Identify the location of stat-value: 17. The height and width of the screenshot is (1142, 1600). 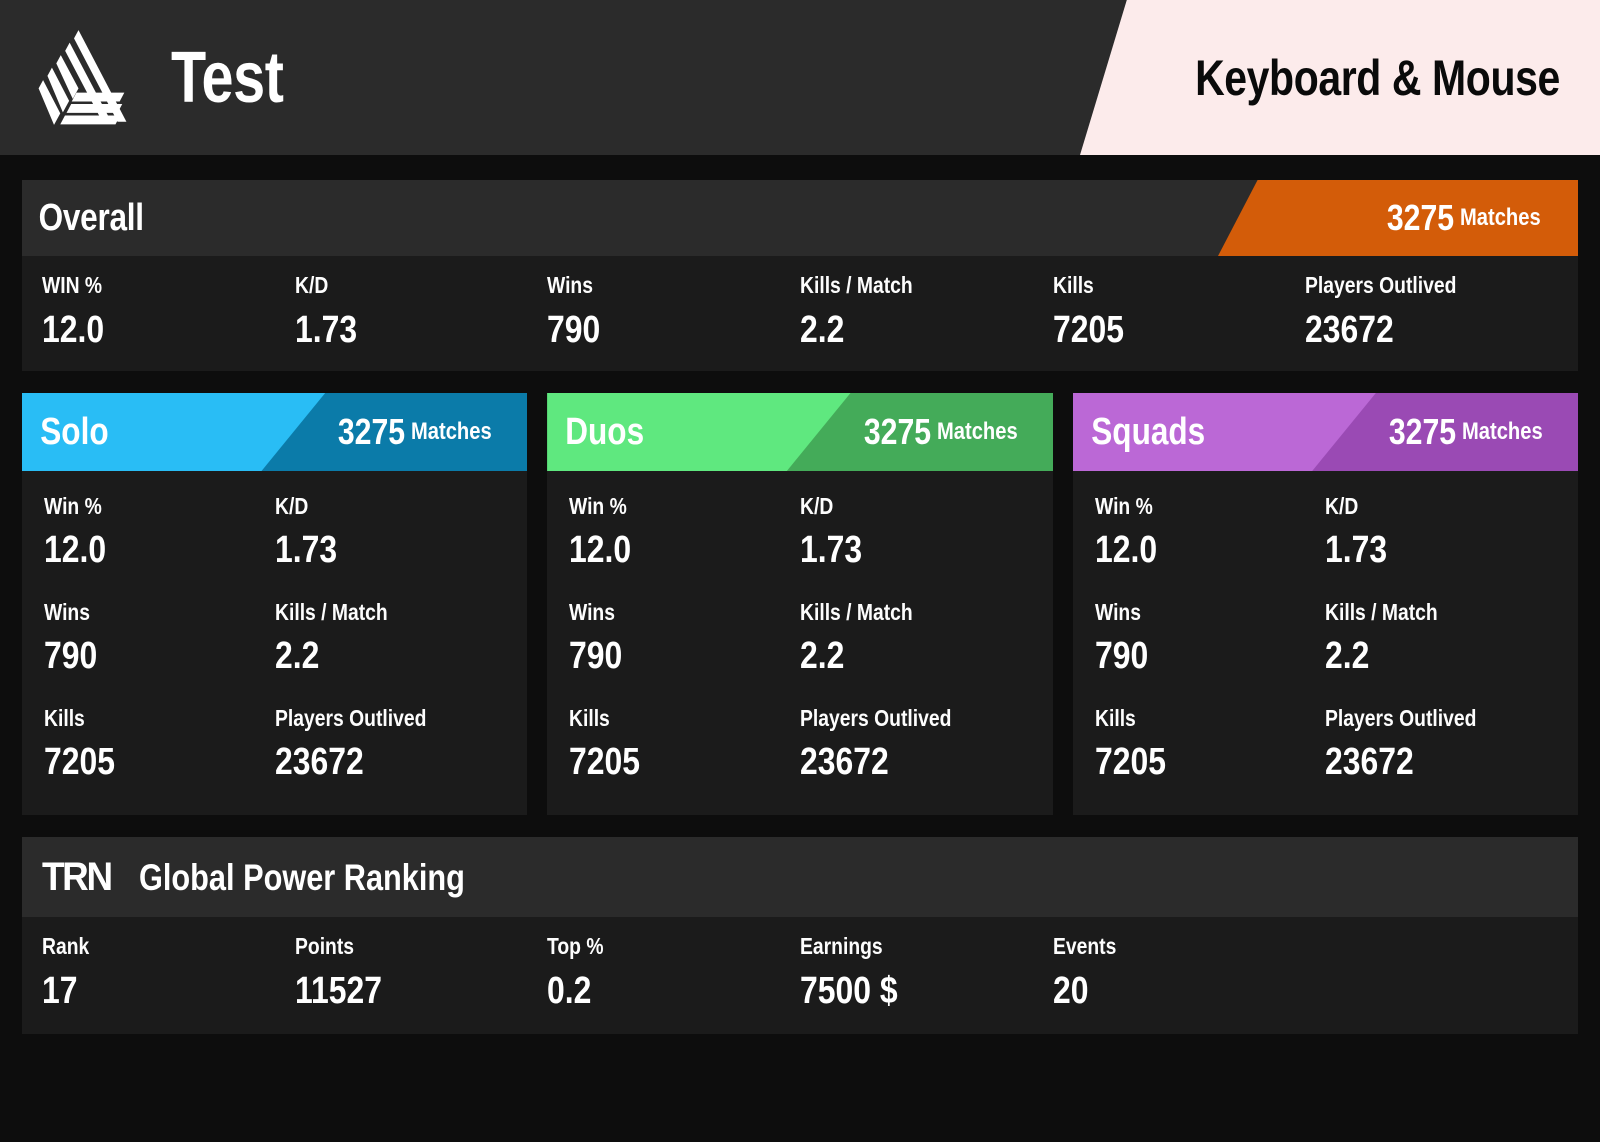
(60, 991).